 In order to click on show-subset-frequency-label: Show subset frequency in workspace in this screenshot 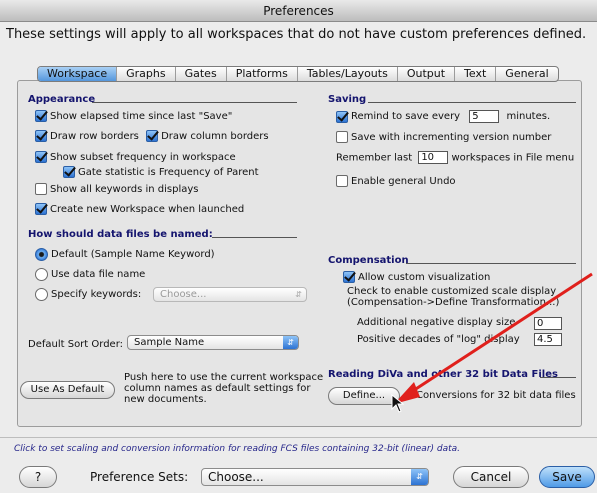, I will do `click(143, 157)`.